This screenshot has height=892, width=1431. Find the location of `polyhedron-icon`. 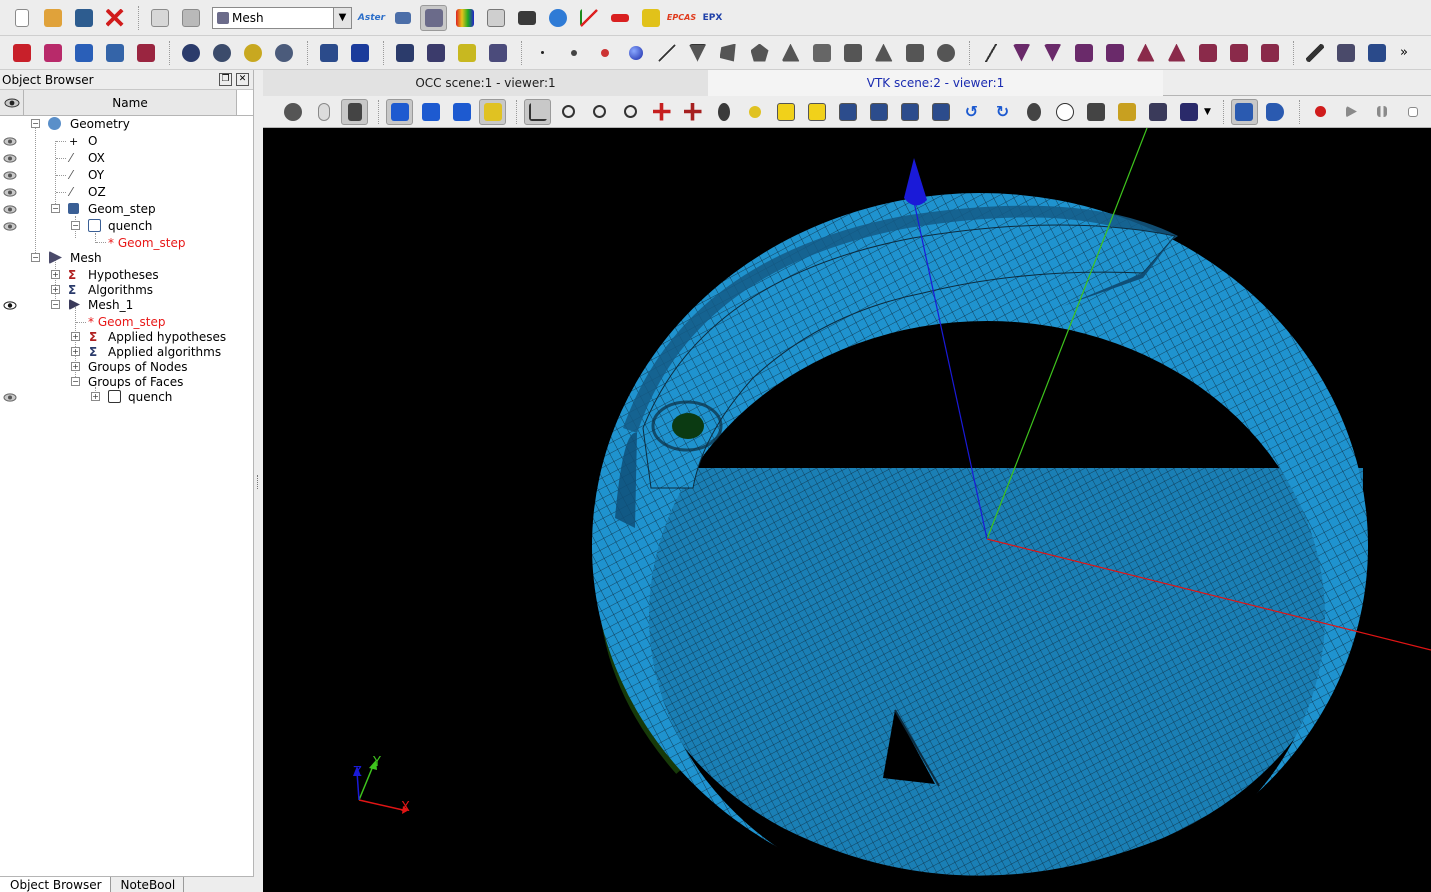

polyhedron-icon is located at coordinates (945, 53).